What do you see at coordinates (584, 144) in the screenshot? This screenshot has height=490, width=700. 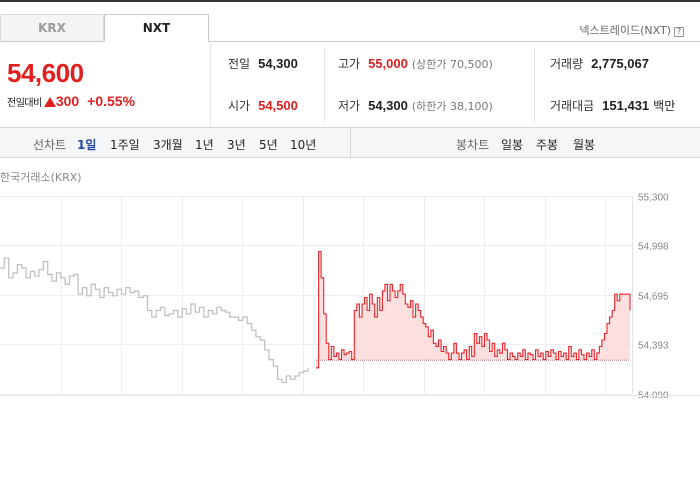 I see `candle-monthly: 월봉` at bounding box center [584, 144].